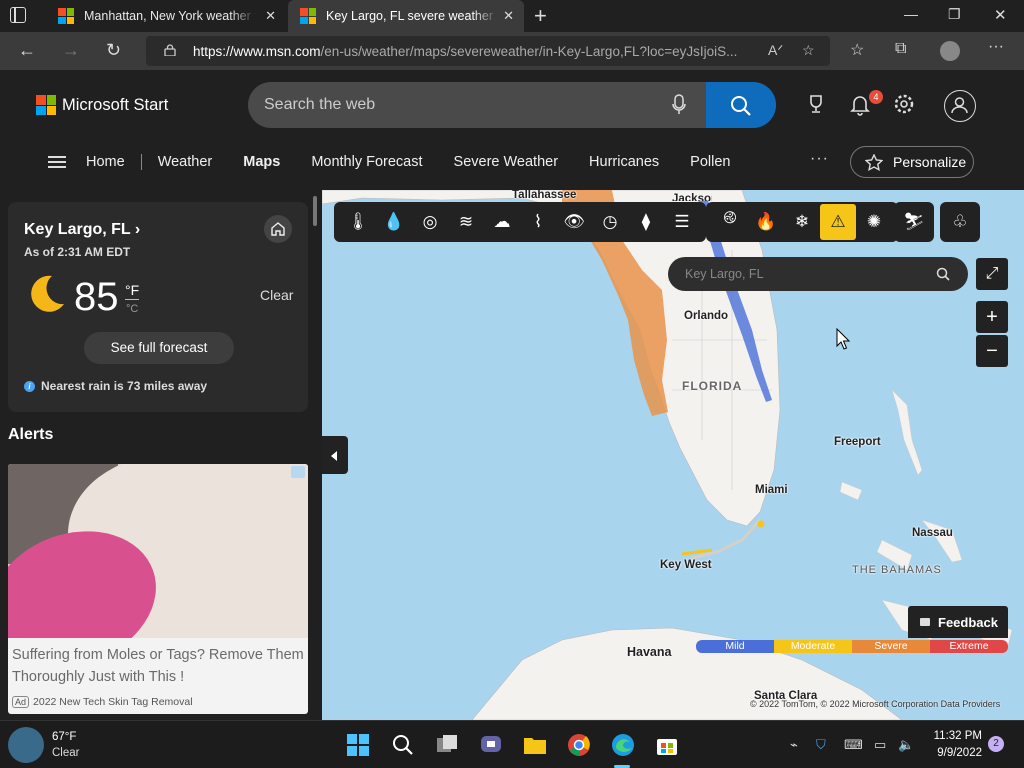  What do you see at coordinates (26, 745) in the screenshot?
I see `taskbar-weather-icon` at bounding box center [26, 745].